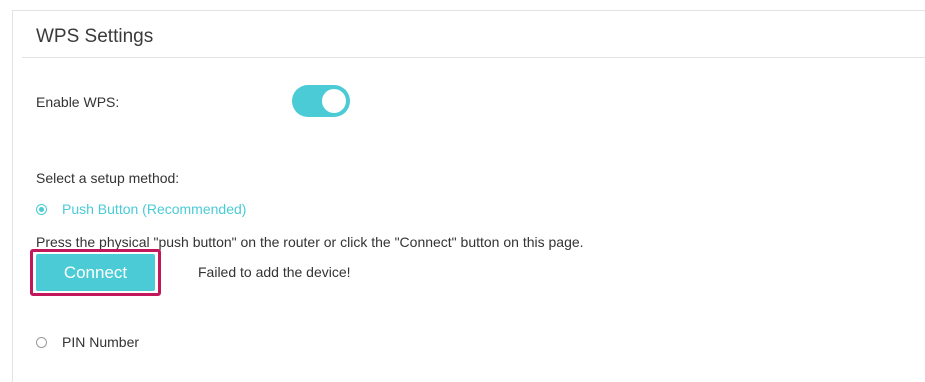 The height and width of the screenshot is (382, 925). I want to click on pin-number-option: PIN Number, so click(87, 342).